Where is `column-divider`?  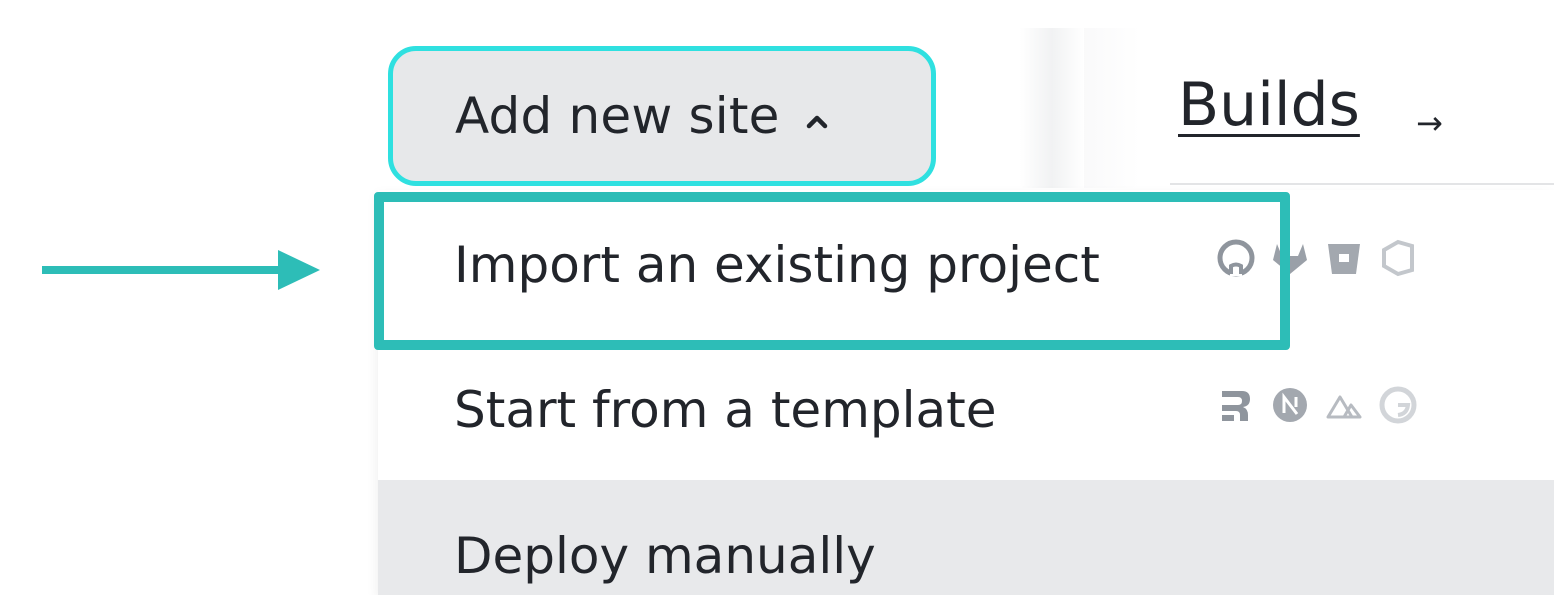
column-divider is located at coordinates (1052, 108).